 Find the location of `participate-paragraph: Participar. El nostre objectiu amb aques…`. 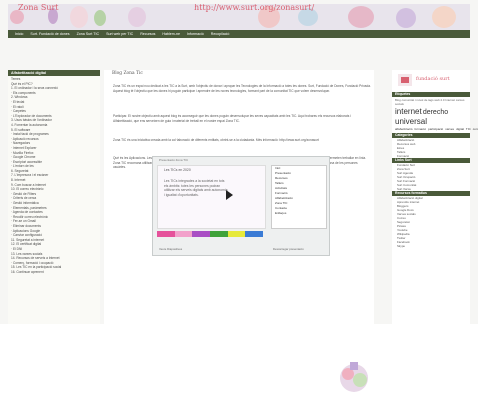

participate-paragraph: Participar. El nostre objectiu amb aques… is located at coordinates (232, 118).